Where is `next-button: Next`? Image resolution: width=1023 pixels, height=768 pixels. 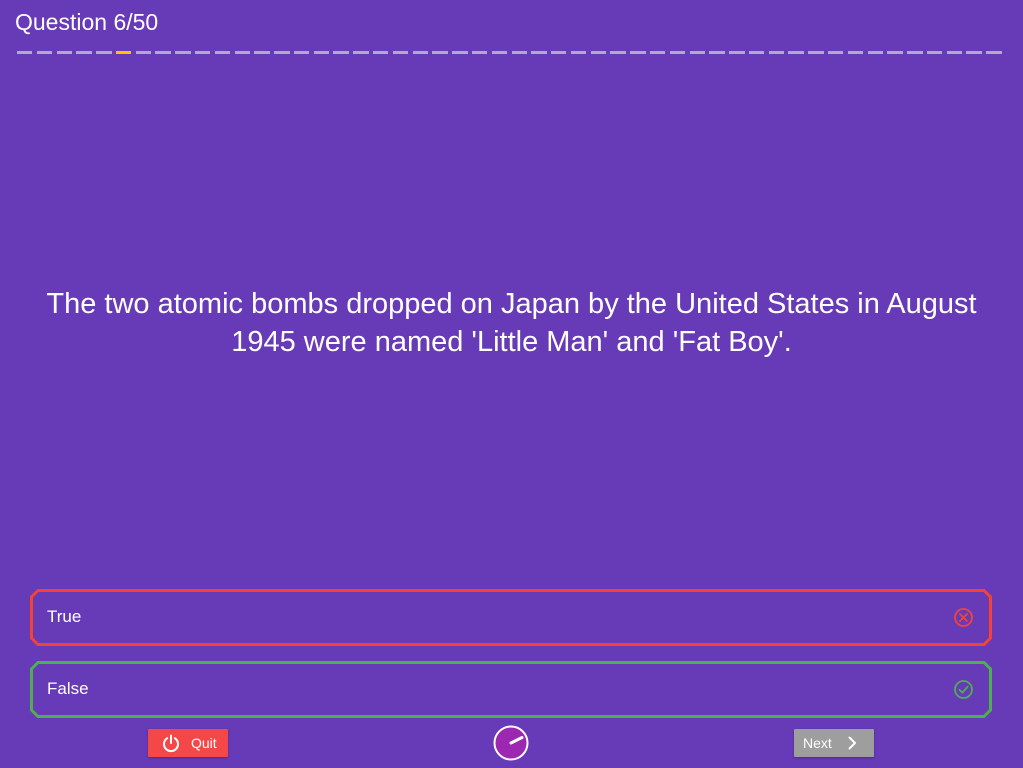 next-button: Next is located at coordinates (834, 743).